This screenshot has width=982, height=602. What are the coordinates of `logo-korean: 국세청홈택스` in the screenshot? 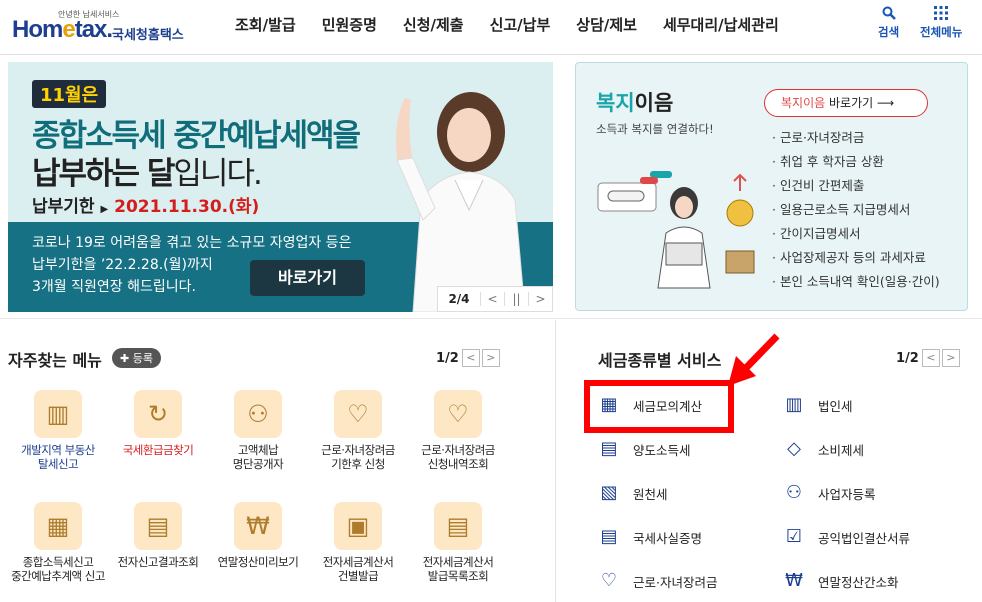 It's located at (148, 35).